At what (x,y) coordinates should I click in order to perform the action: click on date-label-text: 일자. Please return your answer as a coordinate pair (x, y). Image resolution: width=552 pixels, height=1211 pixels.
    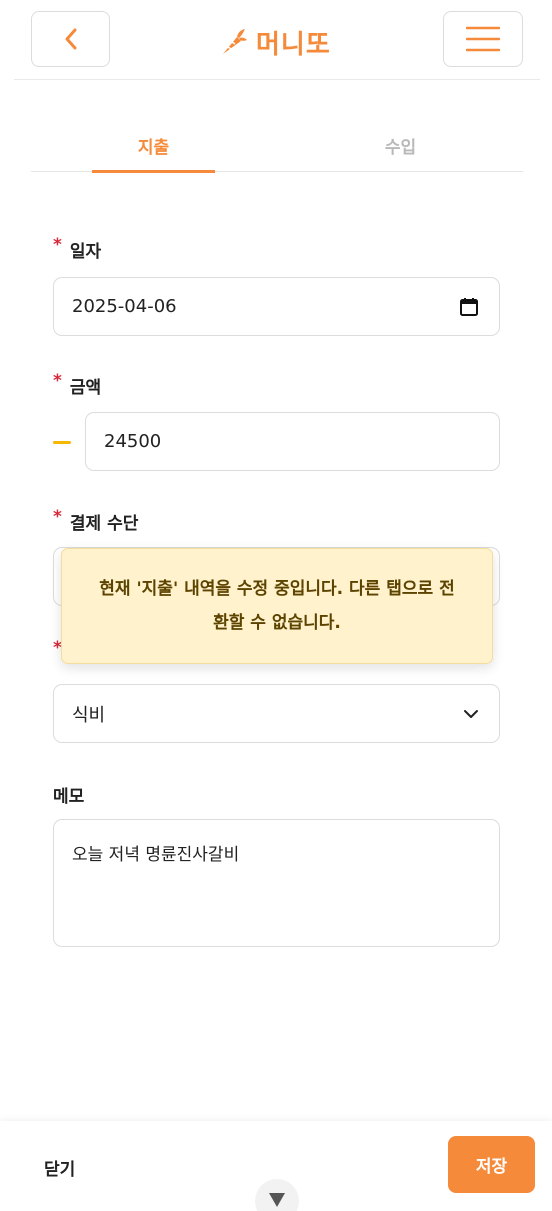
    Looking at the image, I should click on (85, 252).